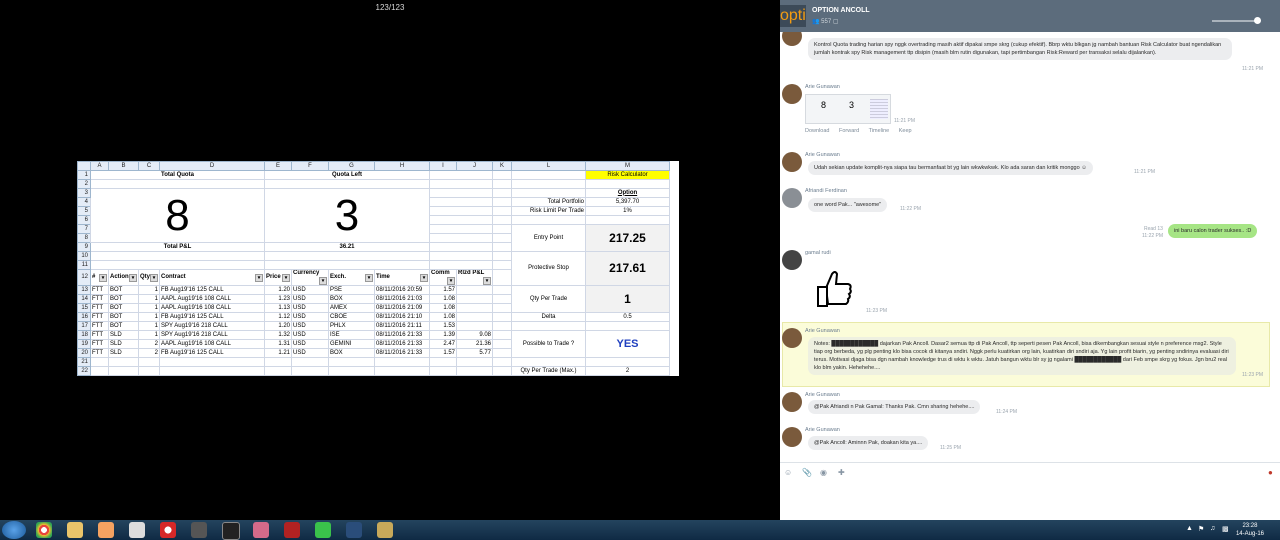  What do you see at coordinates (627, 166) in the screenshot?
I see `column-header: M` at bounding box center [627, 166].